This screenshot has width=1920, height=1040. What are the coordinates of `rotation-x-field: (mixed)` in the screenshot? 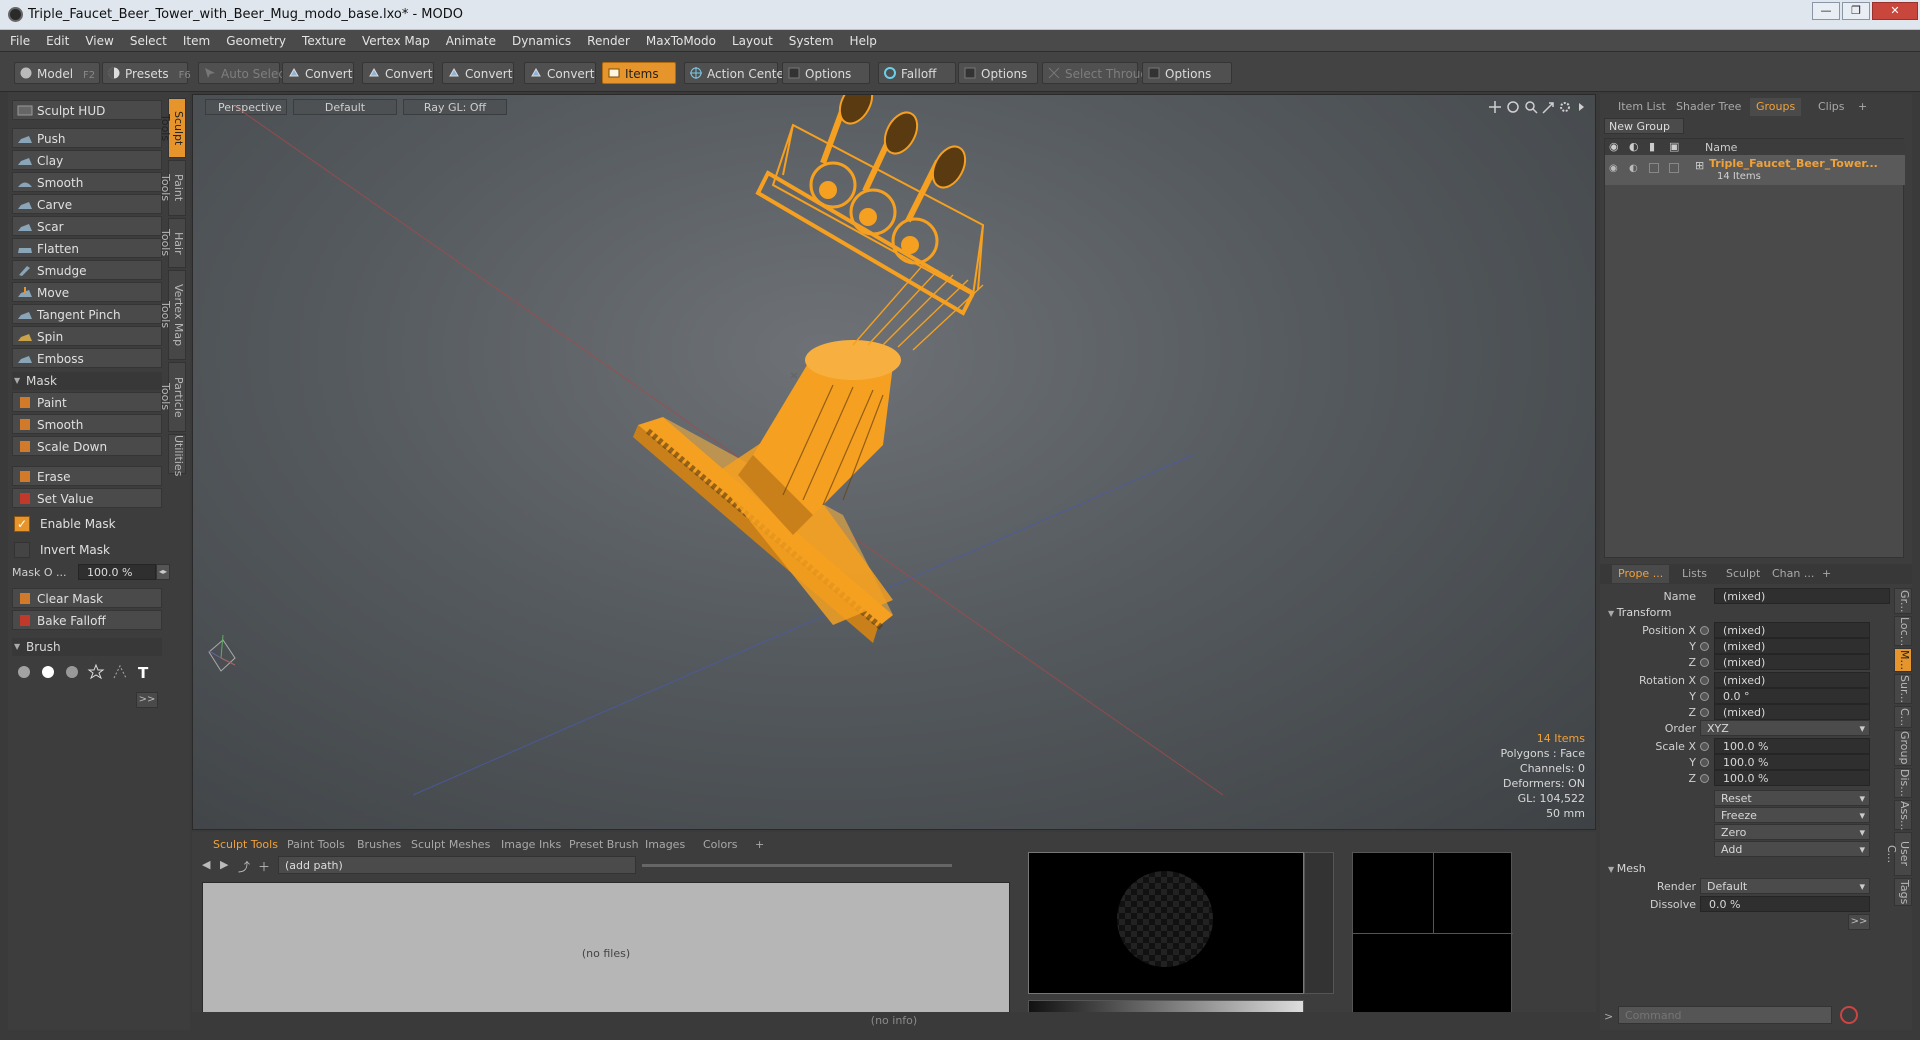 It's located at (1792, 680).